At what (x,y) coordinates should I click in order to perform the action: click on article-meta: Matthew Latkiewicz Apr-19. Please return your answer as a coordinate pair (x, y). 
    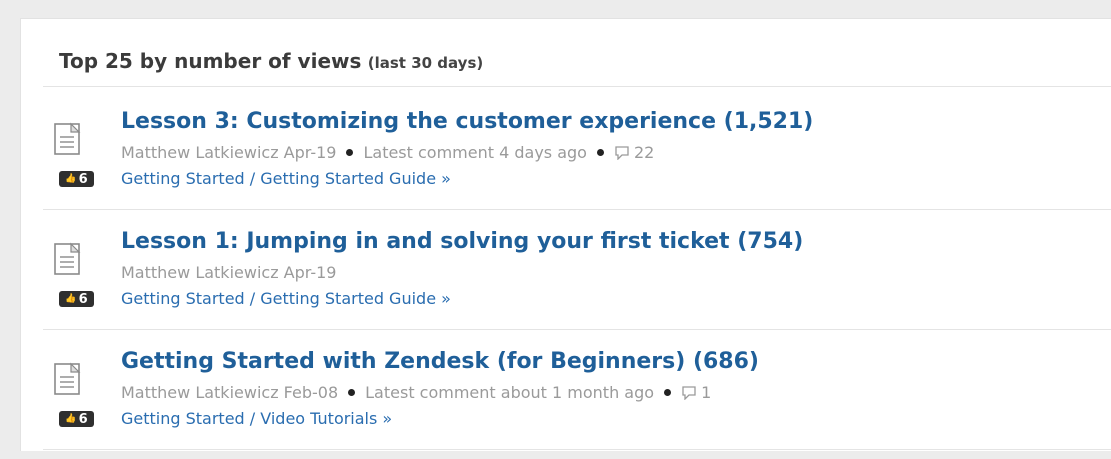
    Looking at the image, I should click on (228, 272).